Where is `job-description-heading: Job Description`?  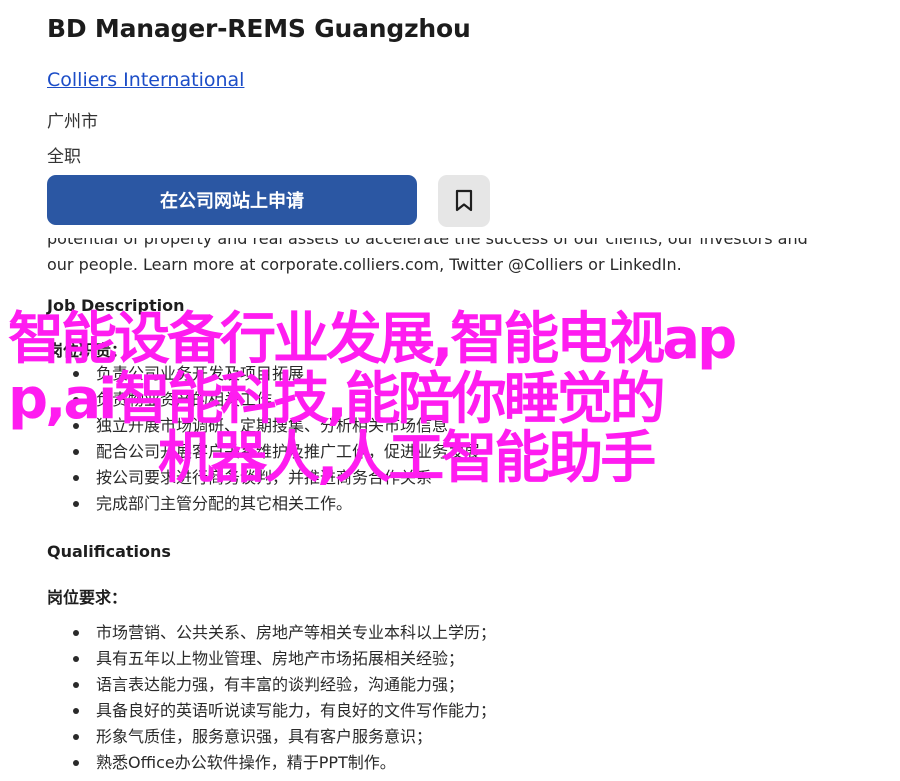 job-description-heading: Job Description is located at coordinates (116, 305).